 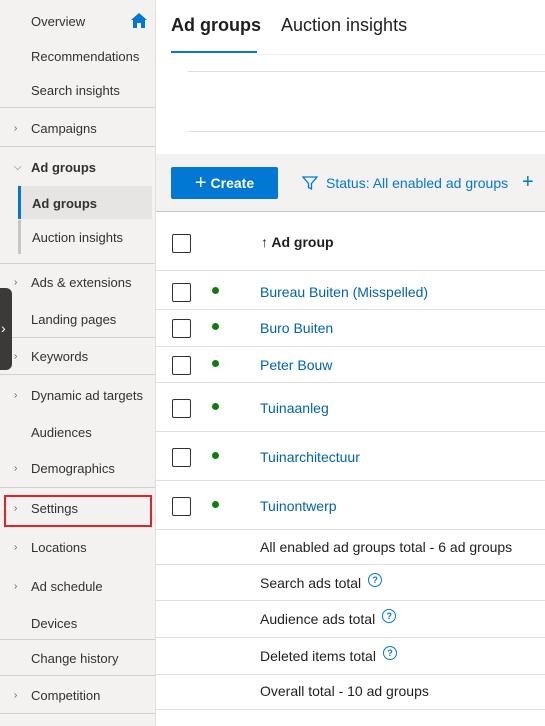 I want to click on total-row: Audience ads total ?, so click(x=328, y=618).